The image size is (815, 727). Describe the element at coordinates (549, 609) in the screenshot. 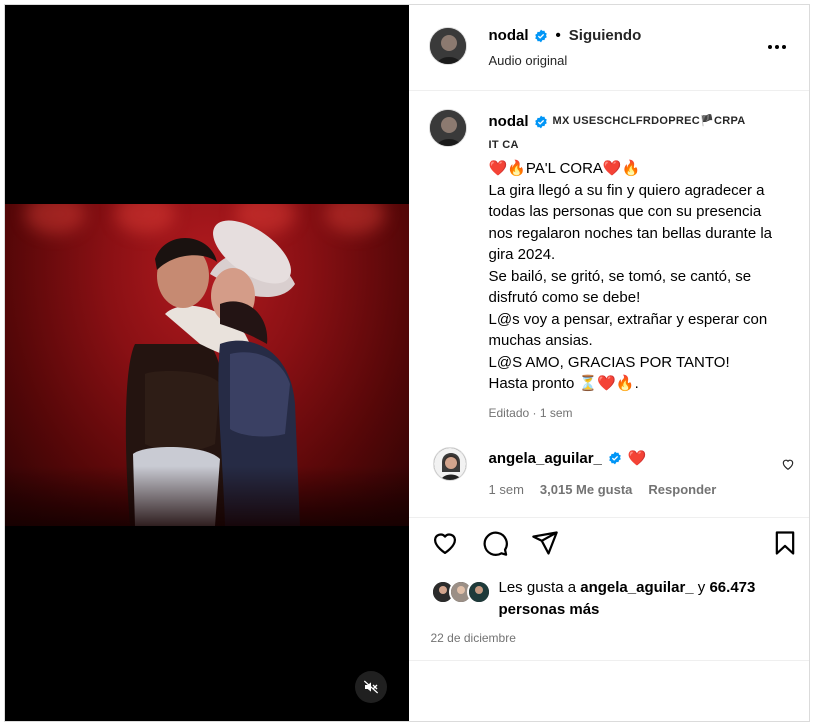

I see `likes-suffix: personas más` at that location.